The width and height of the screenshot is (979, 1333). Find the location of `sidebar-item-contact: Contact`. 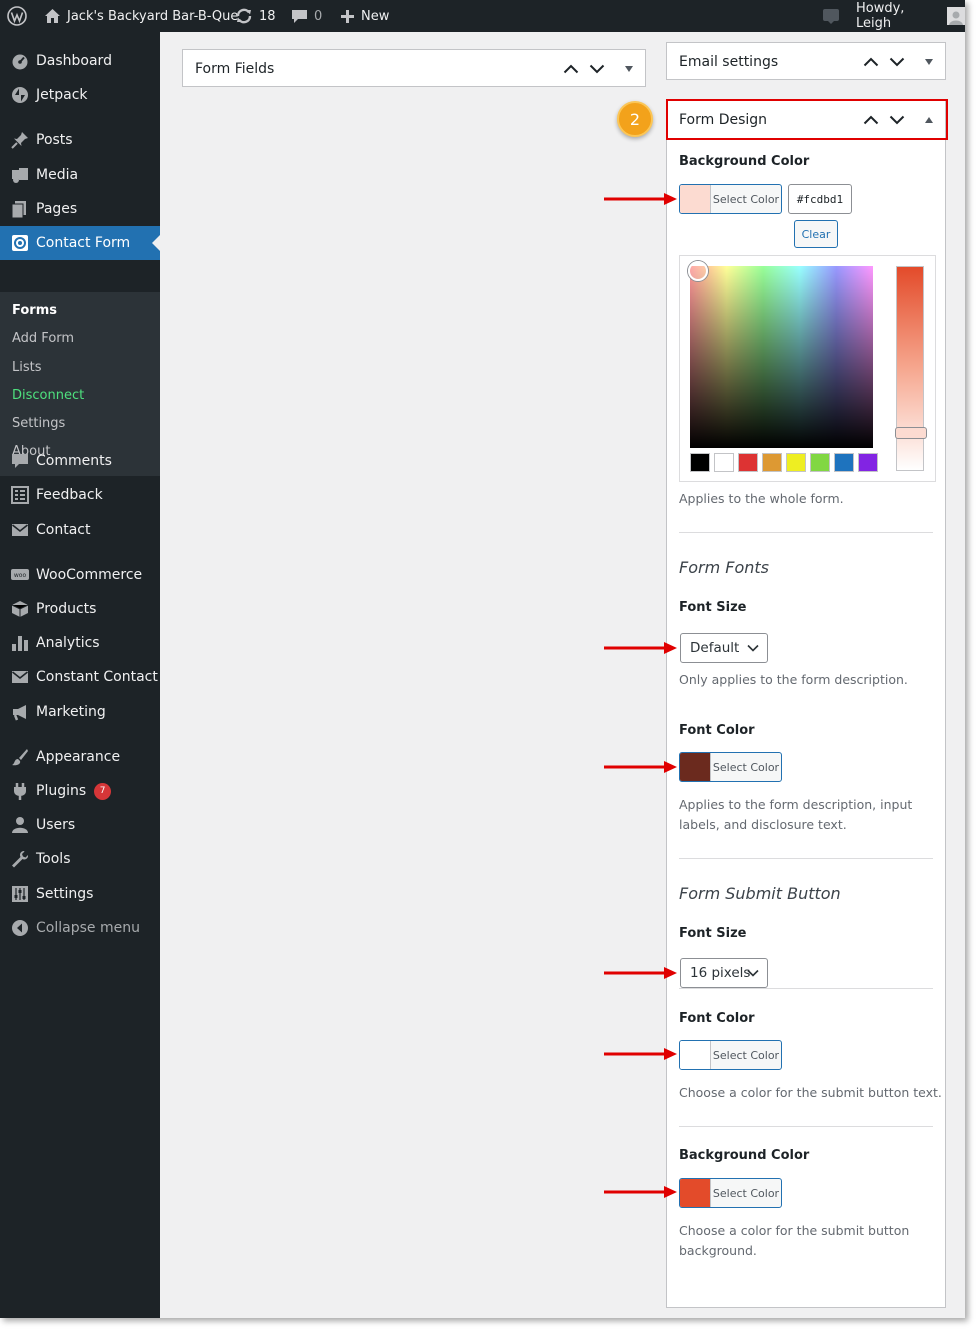

sidebar-item-contact: Contact is located at coordinates (80, 530).